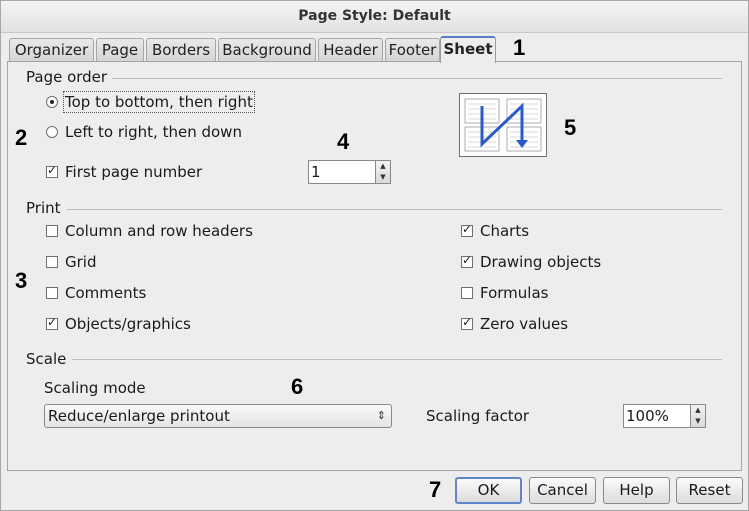 The height and width of the screenshot is (511, 749). I want to click on objects-graphics-checkbox: Objects/graphics, so click(118, 324).